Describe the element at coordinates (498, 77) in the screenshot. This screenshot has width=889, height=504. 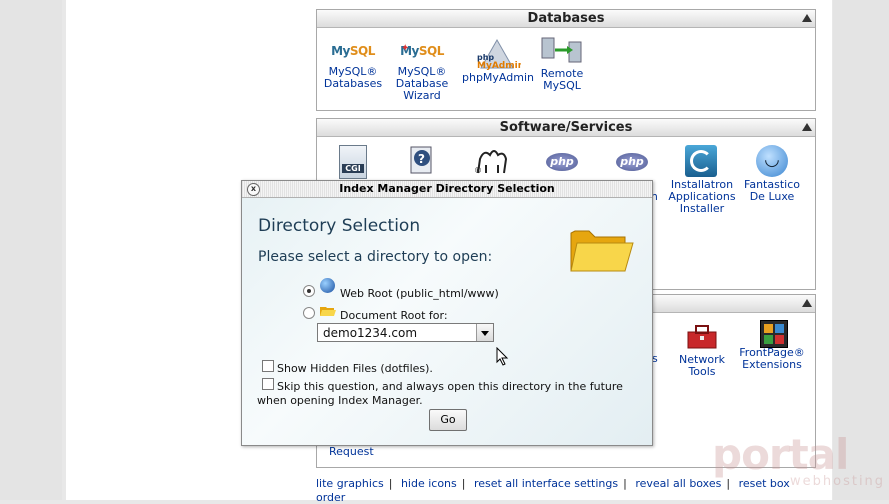
I see `phpmyadmin-label: phpMyAdmin` at that location.